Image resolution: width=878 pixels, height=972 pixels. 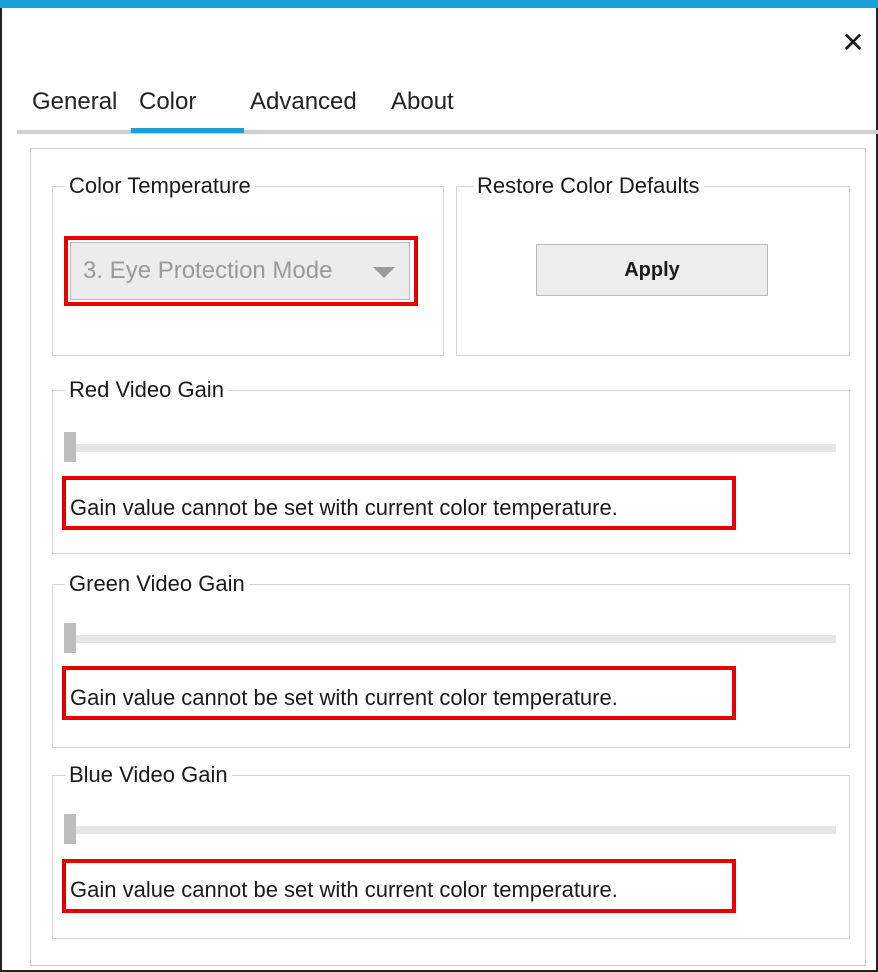 I want to click on green-gain-slider-thumb, so click(x=70, y=638).